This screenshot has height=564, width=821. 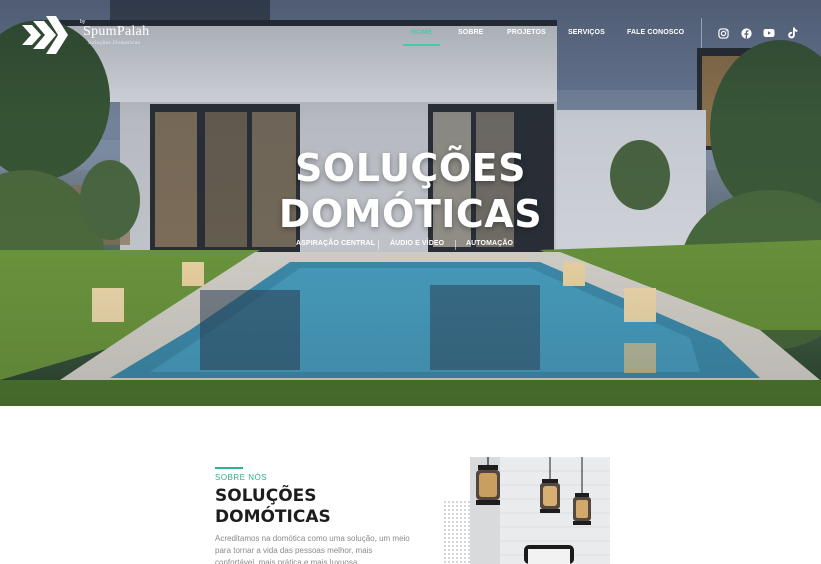 I want to click on hero-title-line-1: SOLUÇÕES, so click(x=410, y=168).